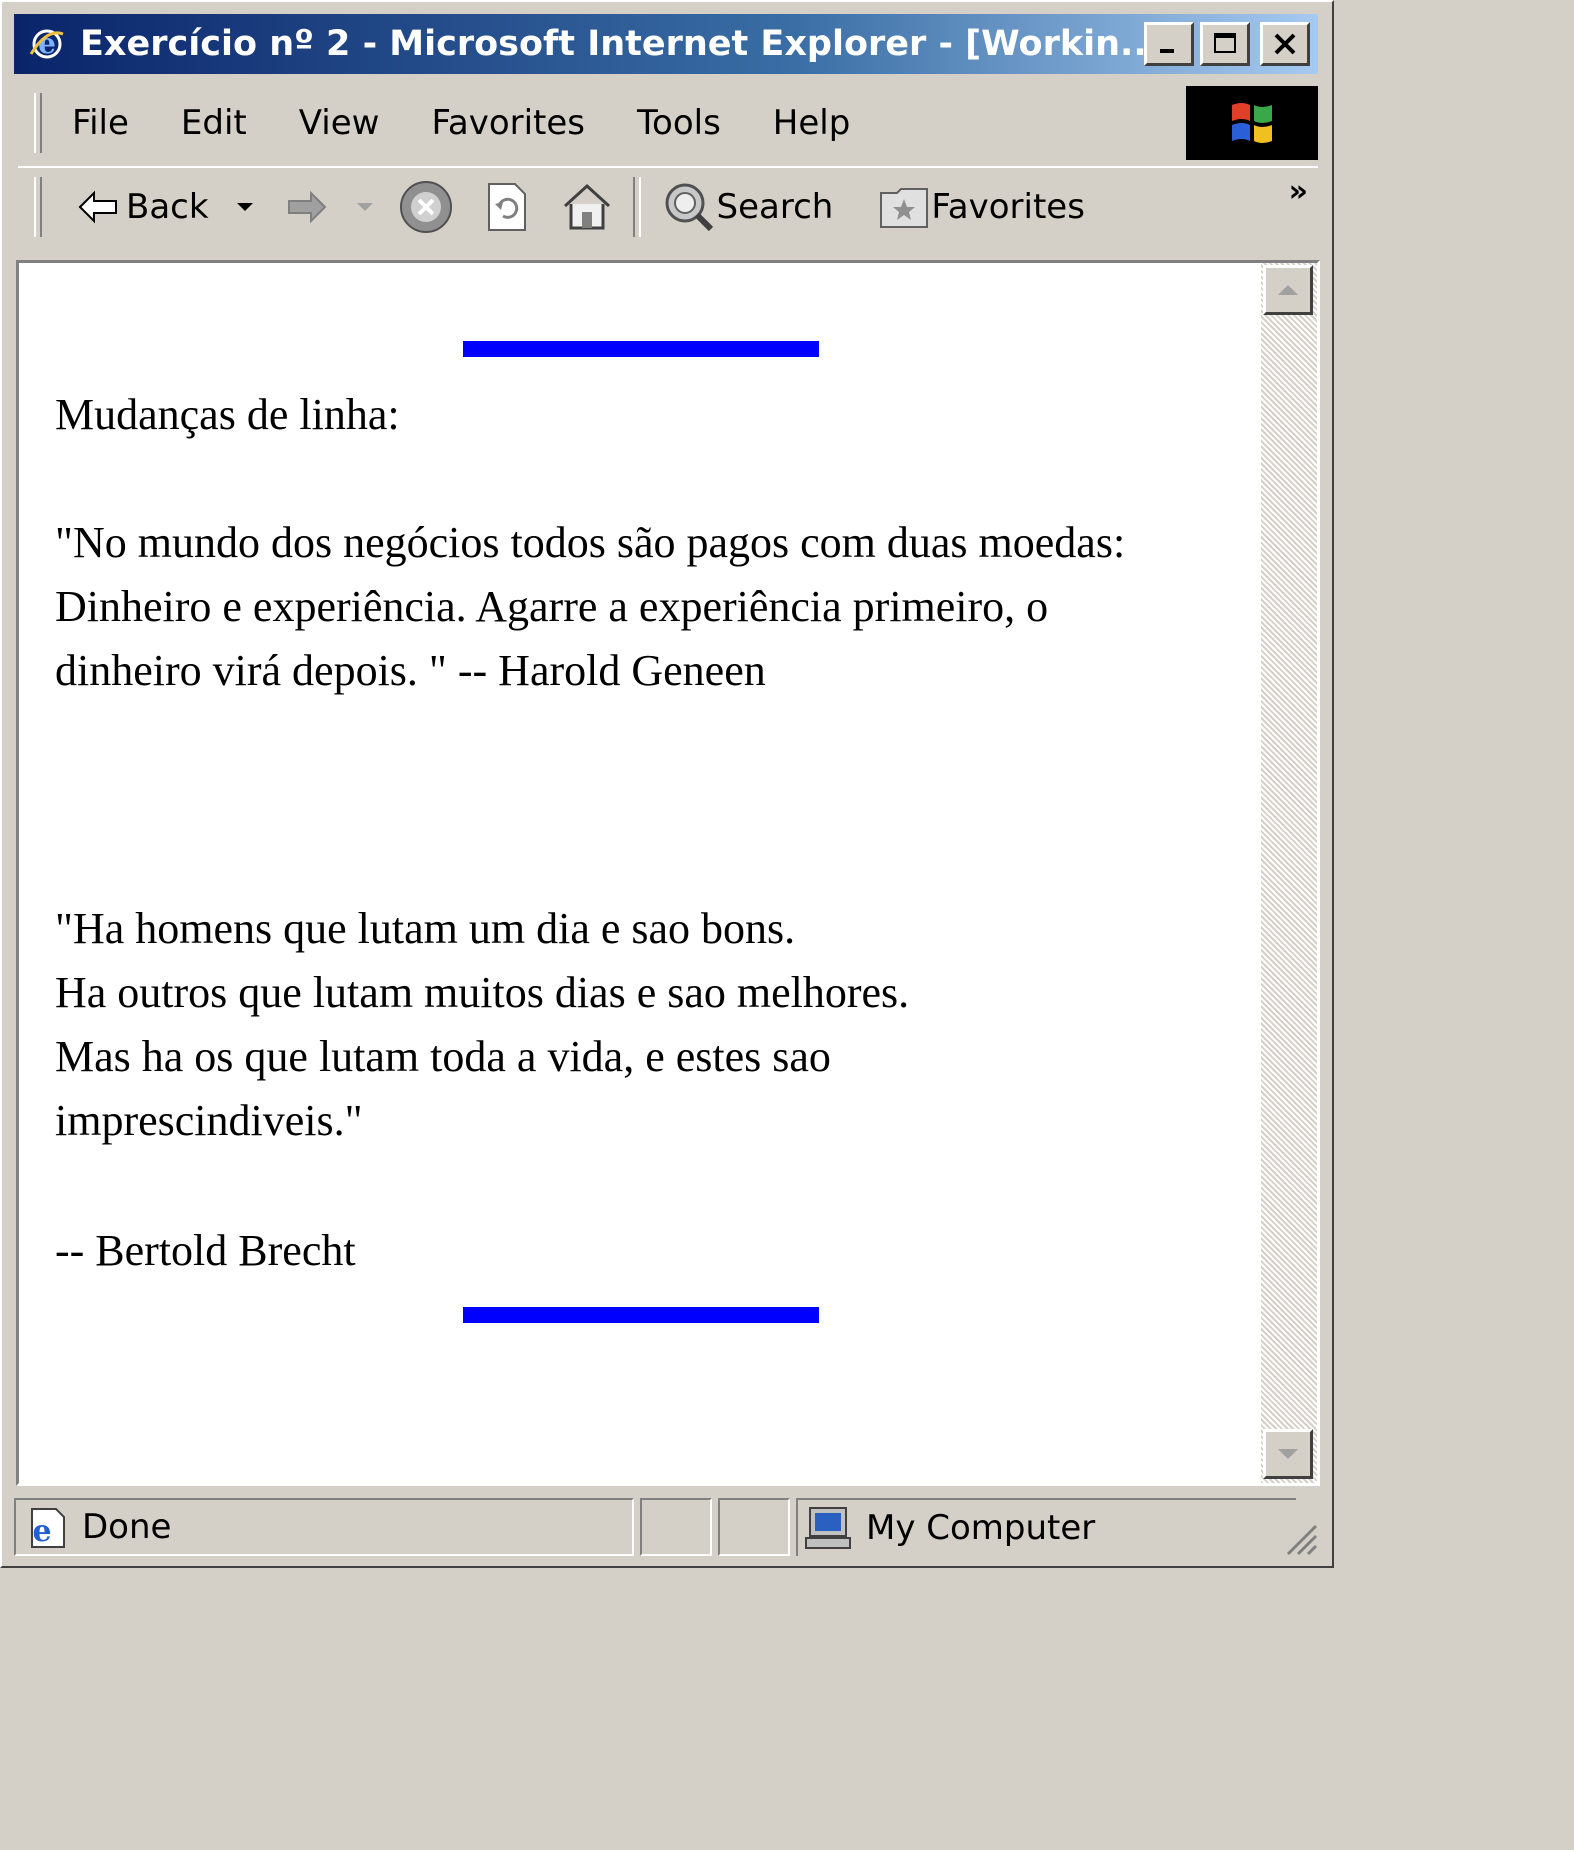 The image size is (1574, 1850). Describe the element at coordinates (904, 208) in the screenshot. I see `favorites-folder-icon` at that location.